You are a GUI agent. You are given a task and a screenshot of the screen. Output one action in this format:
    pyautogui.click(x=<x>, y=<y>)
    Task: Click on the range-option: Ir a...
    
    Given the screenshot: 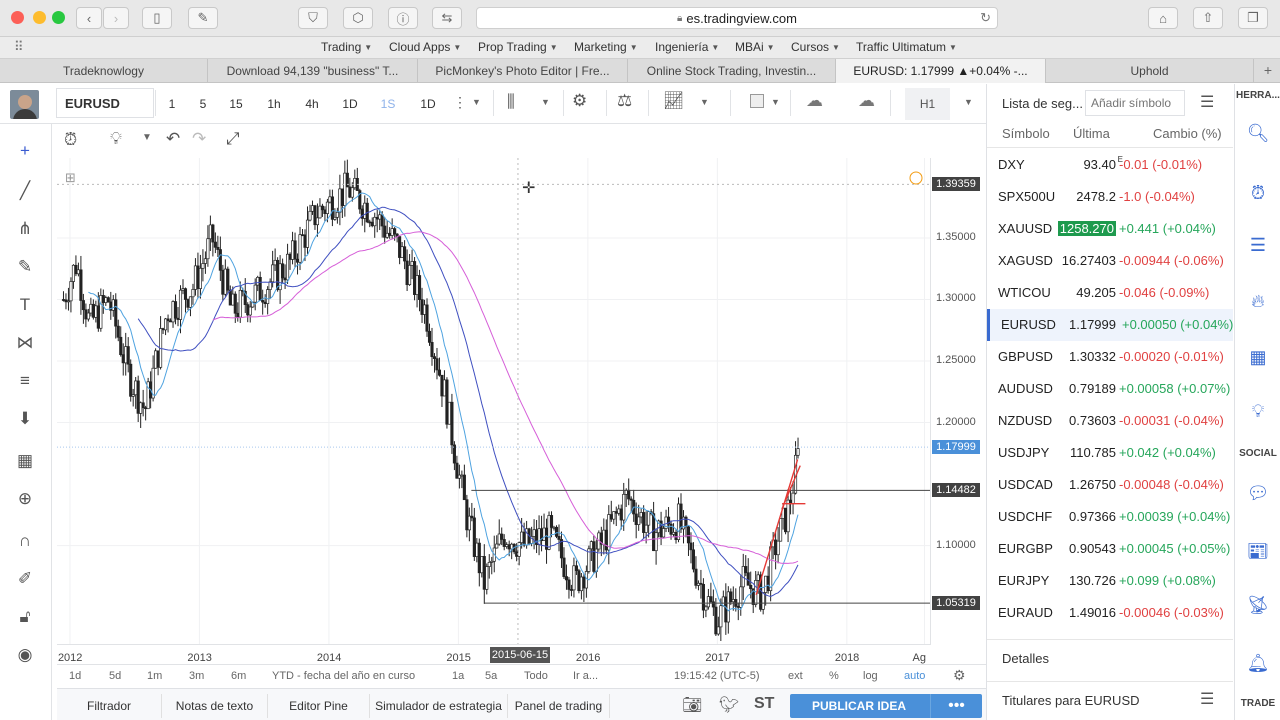 What is the action you would take?
    pyautogui.click(x=585, y=676)
    